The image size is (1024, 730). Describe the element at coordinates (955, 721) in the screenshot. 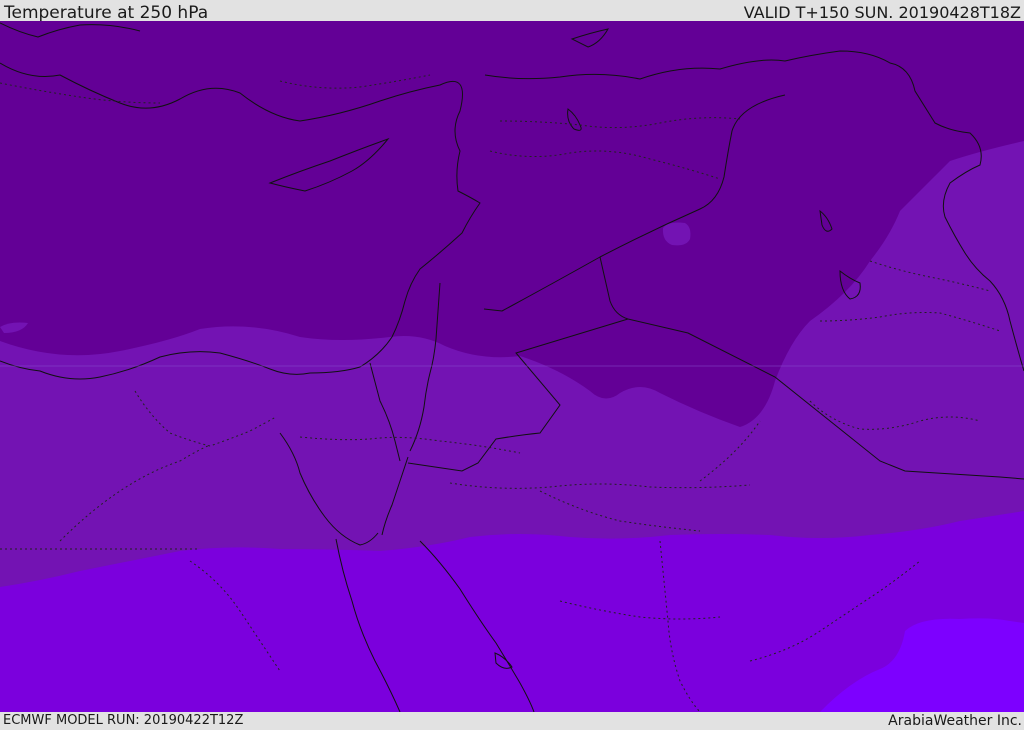

I see `credit-label: ArabiaWeather Inc.` at that location.